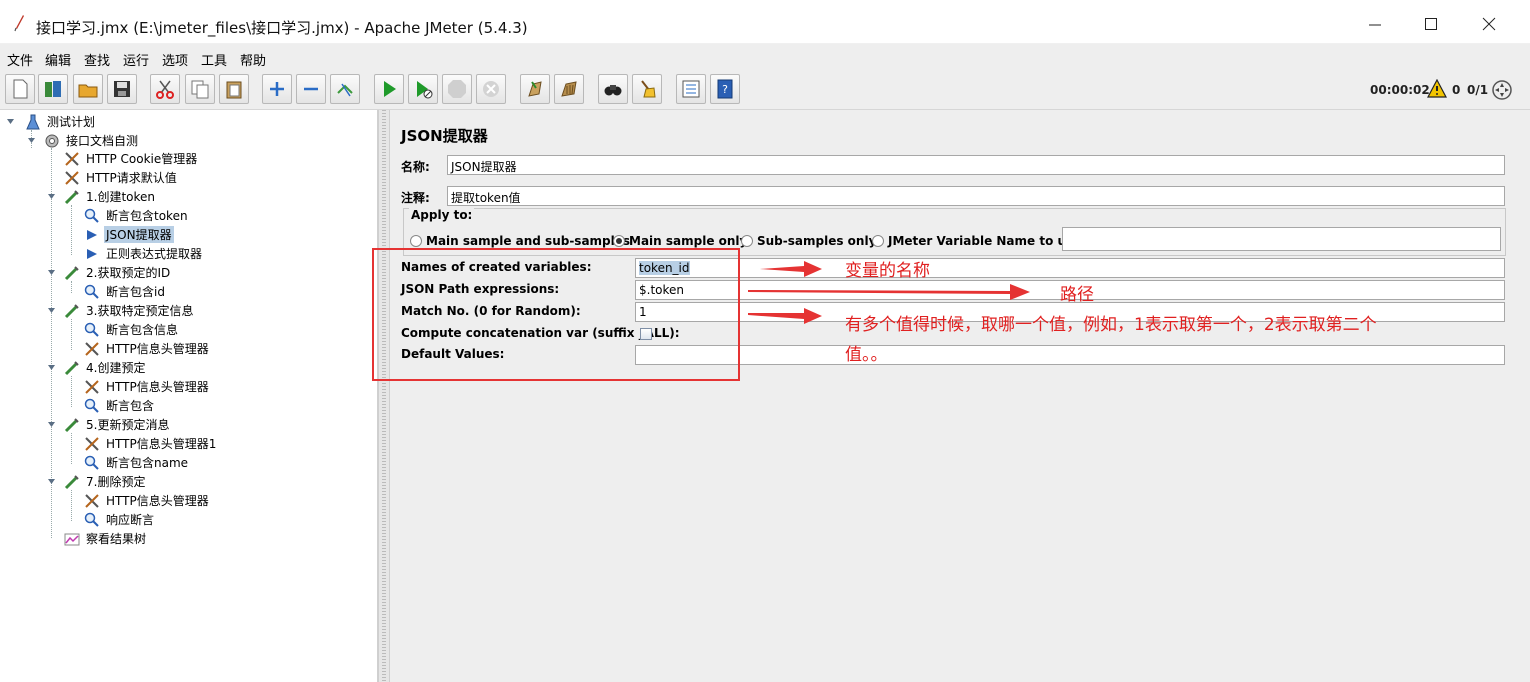 This screenshot has width=1530, height=682. What do you see at coordinates (569, 89) in the screenshot?
I see `clear-all-button` at bounding box center [569, 89].